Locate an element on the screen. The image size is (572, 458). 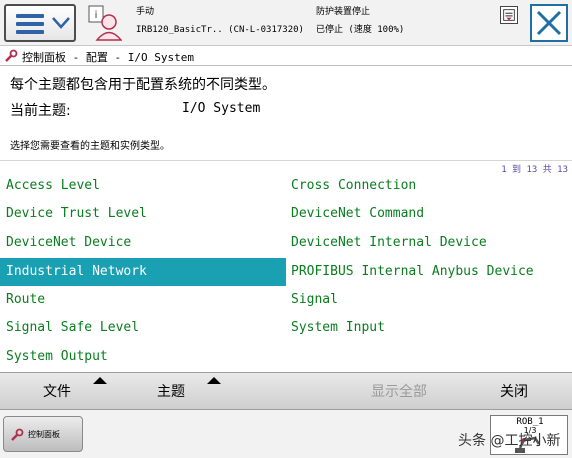
close-icon is located at coordinates (549, 23).